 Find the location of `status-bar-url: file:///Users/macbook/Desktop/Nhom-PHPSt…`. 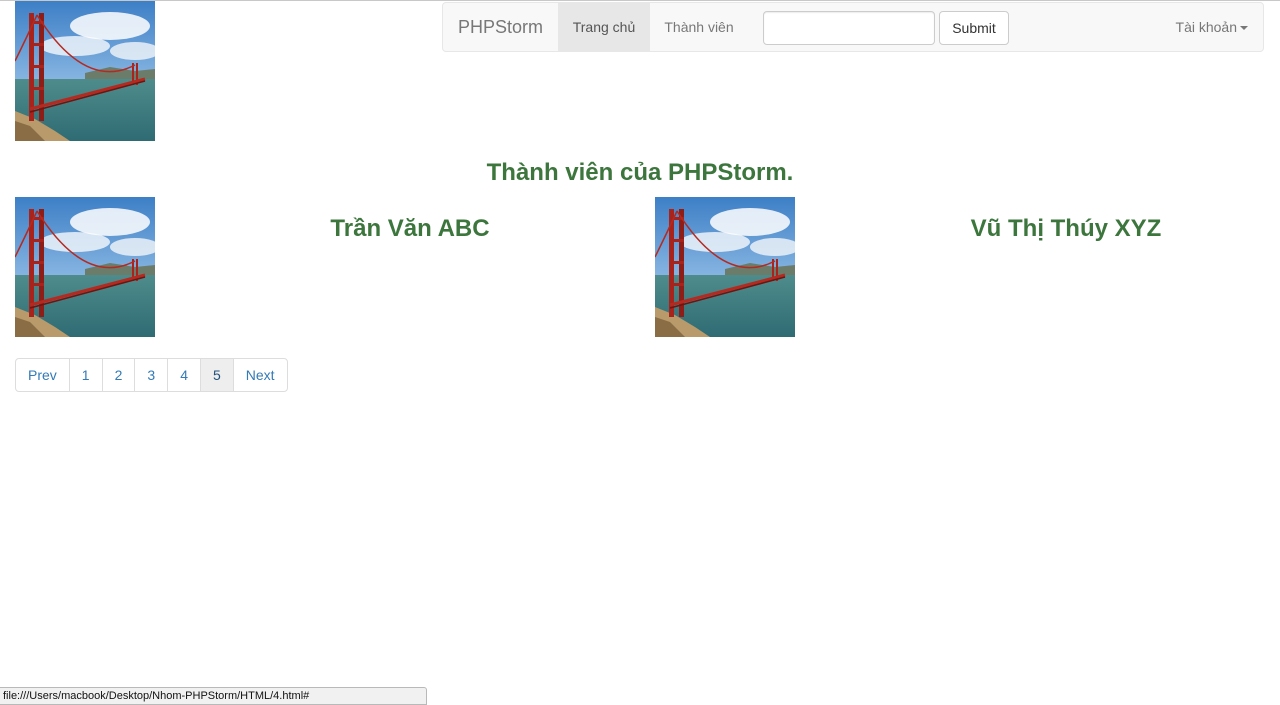

status-bar-url: file:///Users/macbook/Desktop/Nhom-PHPSt… is located at coordinates (213, 696).